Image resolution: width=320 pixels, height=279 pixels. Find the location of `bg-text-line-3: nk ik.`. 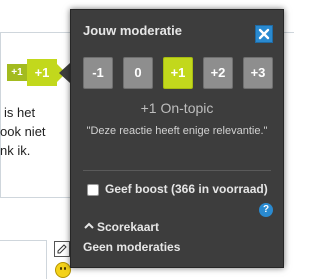

bg-text-line-3: nk ik. is located at coordinates (15, 150).